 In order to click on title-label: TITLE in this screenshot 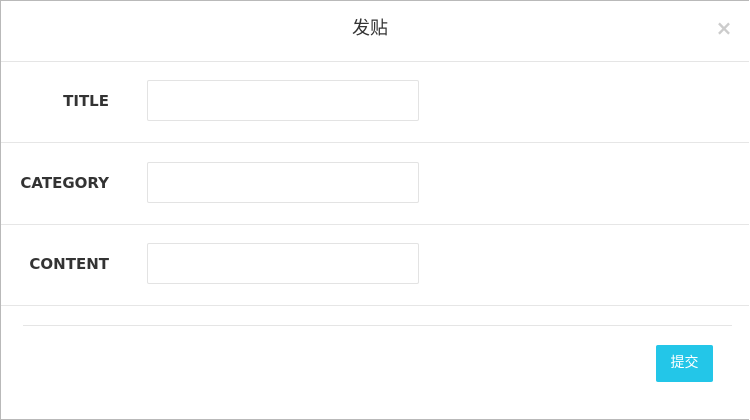, I will do `click(86, 101)`.